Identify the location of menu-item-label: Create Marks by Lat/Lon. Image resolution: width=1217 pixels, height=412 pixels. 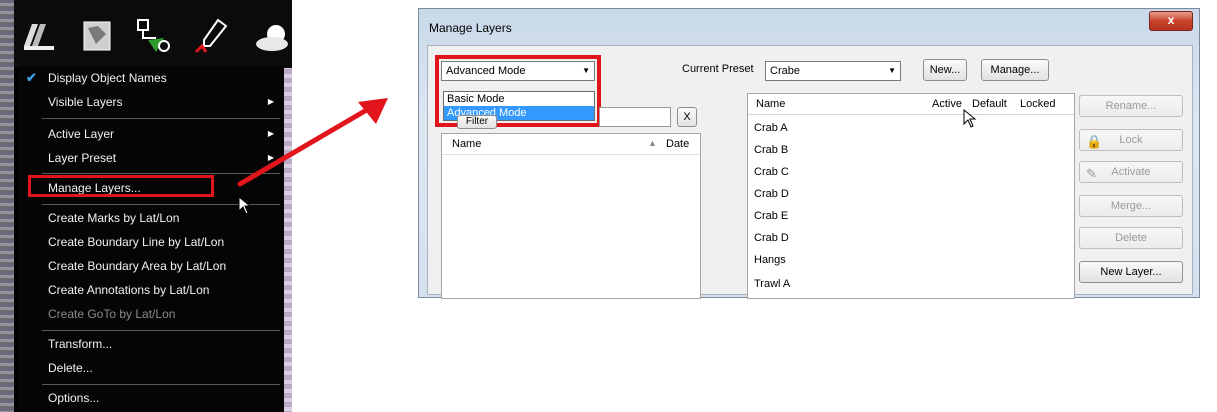
(114, 218).